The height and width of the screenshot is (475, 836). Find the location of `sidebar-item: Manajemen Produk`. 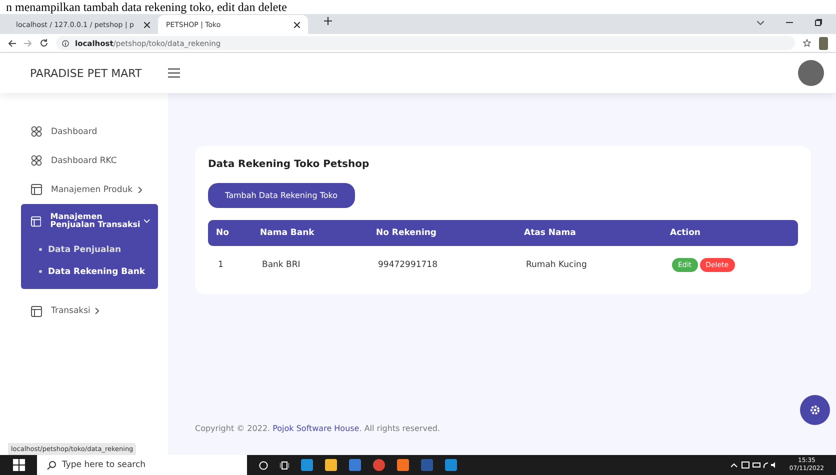

sidebar-item: Manajemen Produk is located at coordinates (84, 189).